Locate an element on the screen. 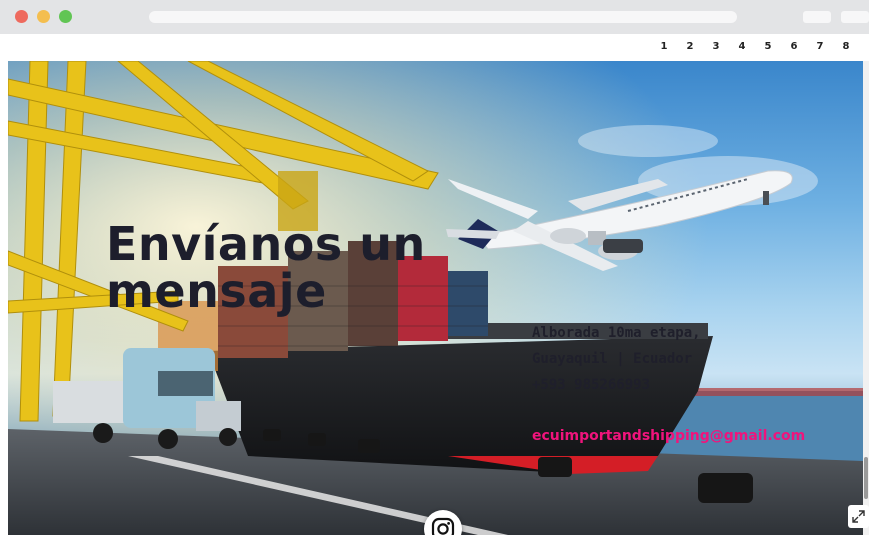 Image resolution: width=869 pixels, height=535 pixels. page-link-6: 6 is located at coordinates (794, 47).